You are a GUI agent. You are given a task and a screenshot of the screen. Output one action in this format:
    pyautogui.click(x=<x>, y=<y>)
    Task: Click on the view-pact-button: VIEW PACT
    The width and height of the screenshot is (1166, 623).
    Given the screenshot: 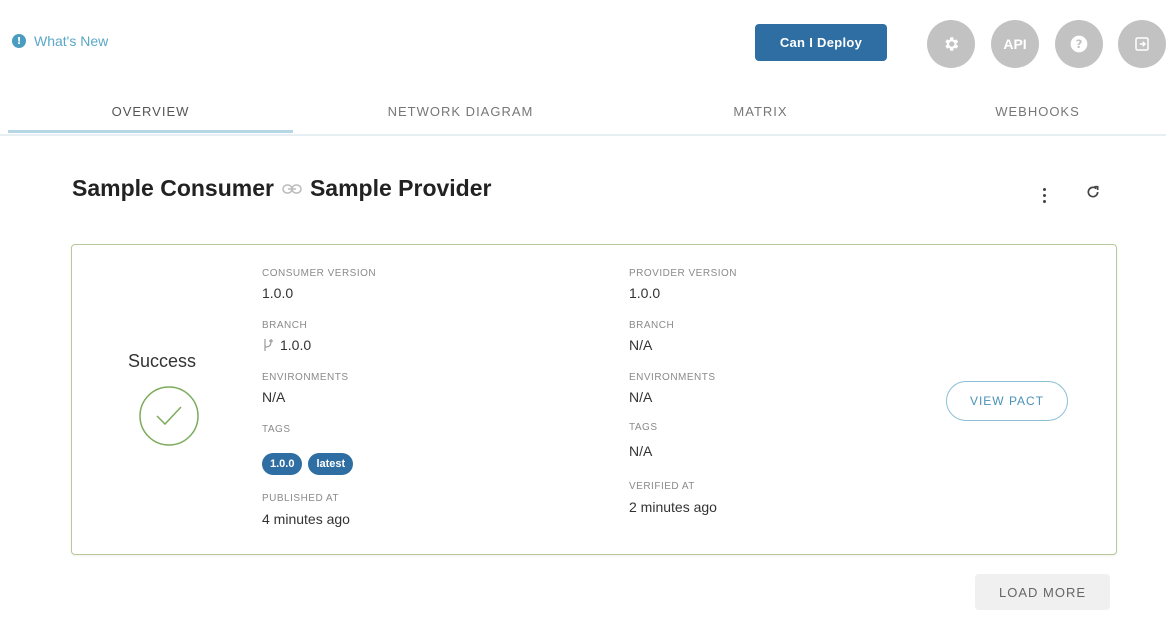 What is the action you would take?
    pyautogui.click(x=1007, y=401)
    